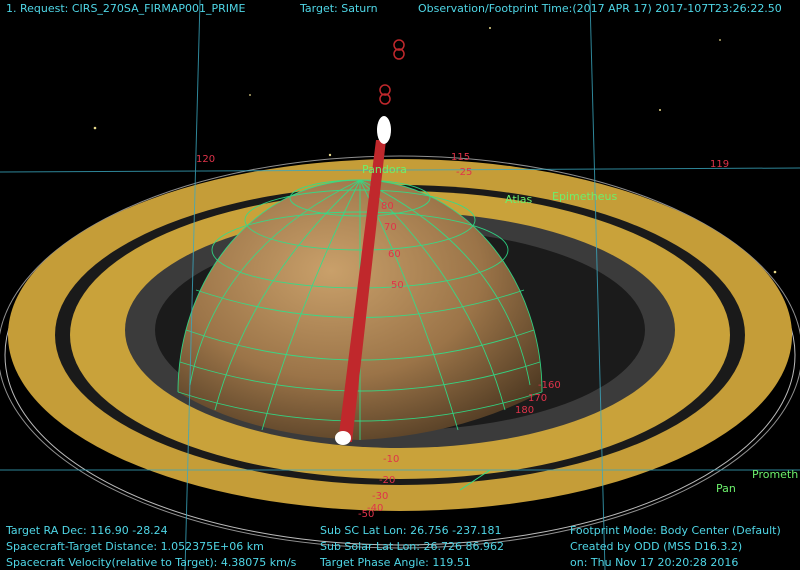 The image size is (800, 570). I want to click on created-on: on: Thu Nov 17 20:20:28 2016, so click(654, 562).